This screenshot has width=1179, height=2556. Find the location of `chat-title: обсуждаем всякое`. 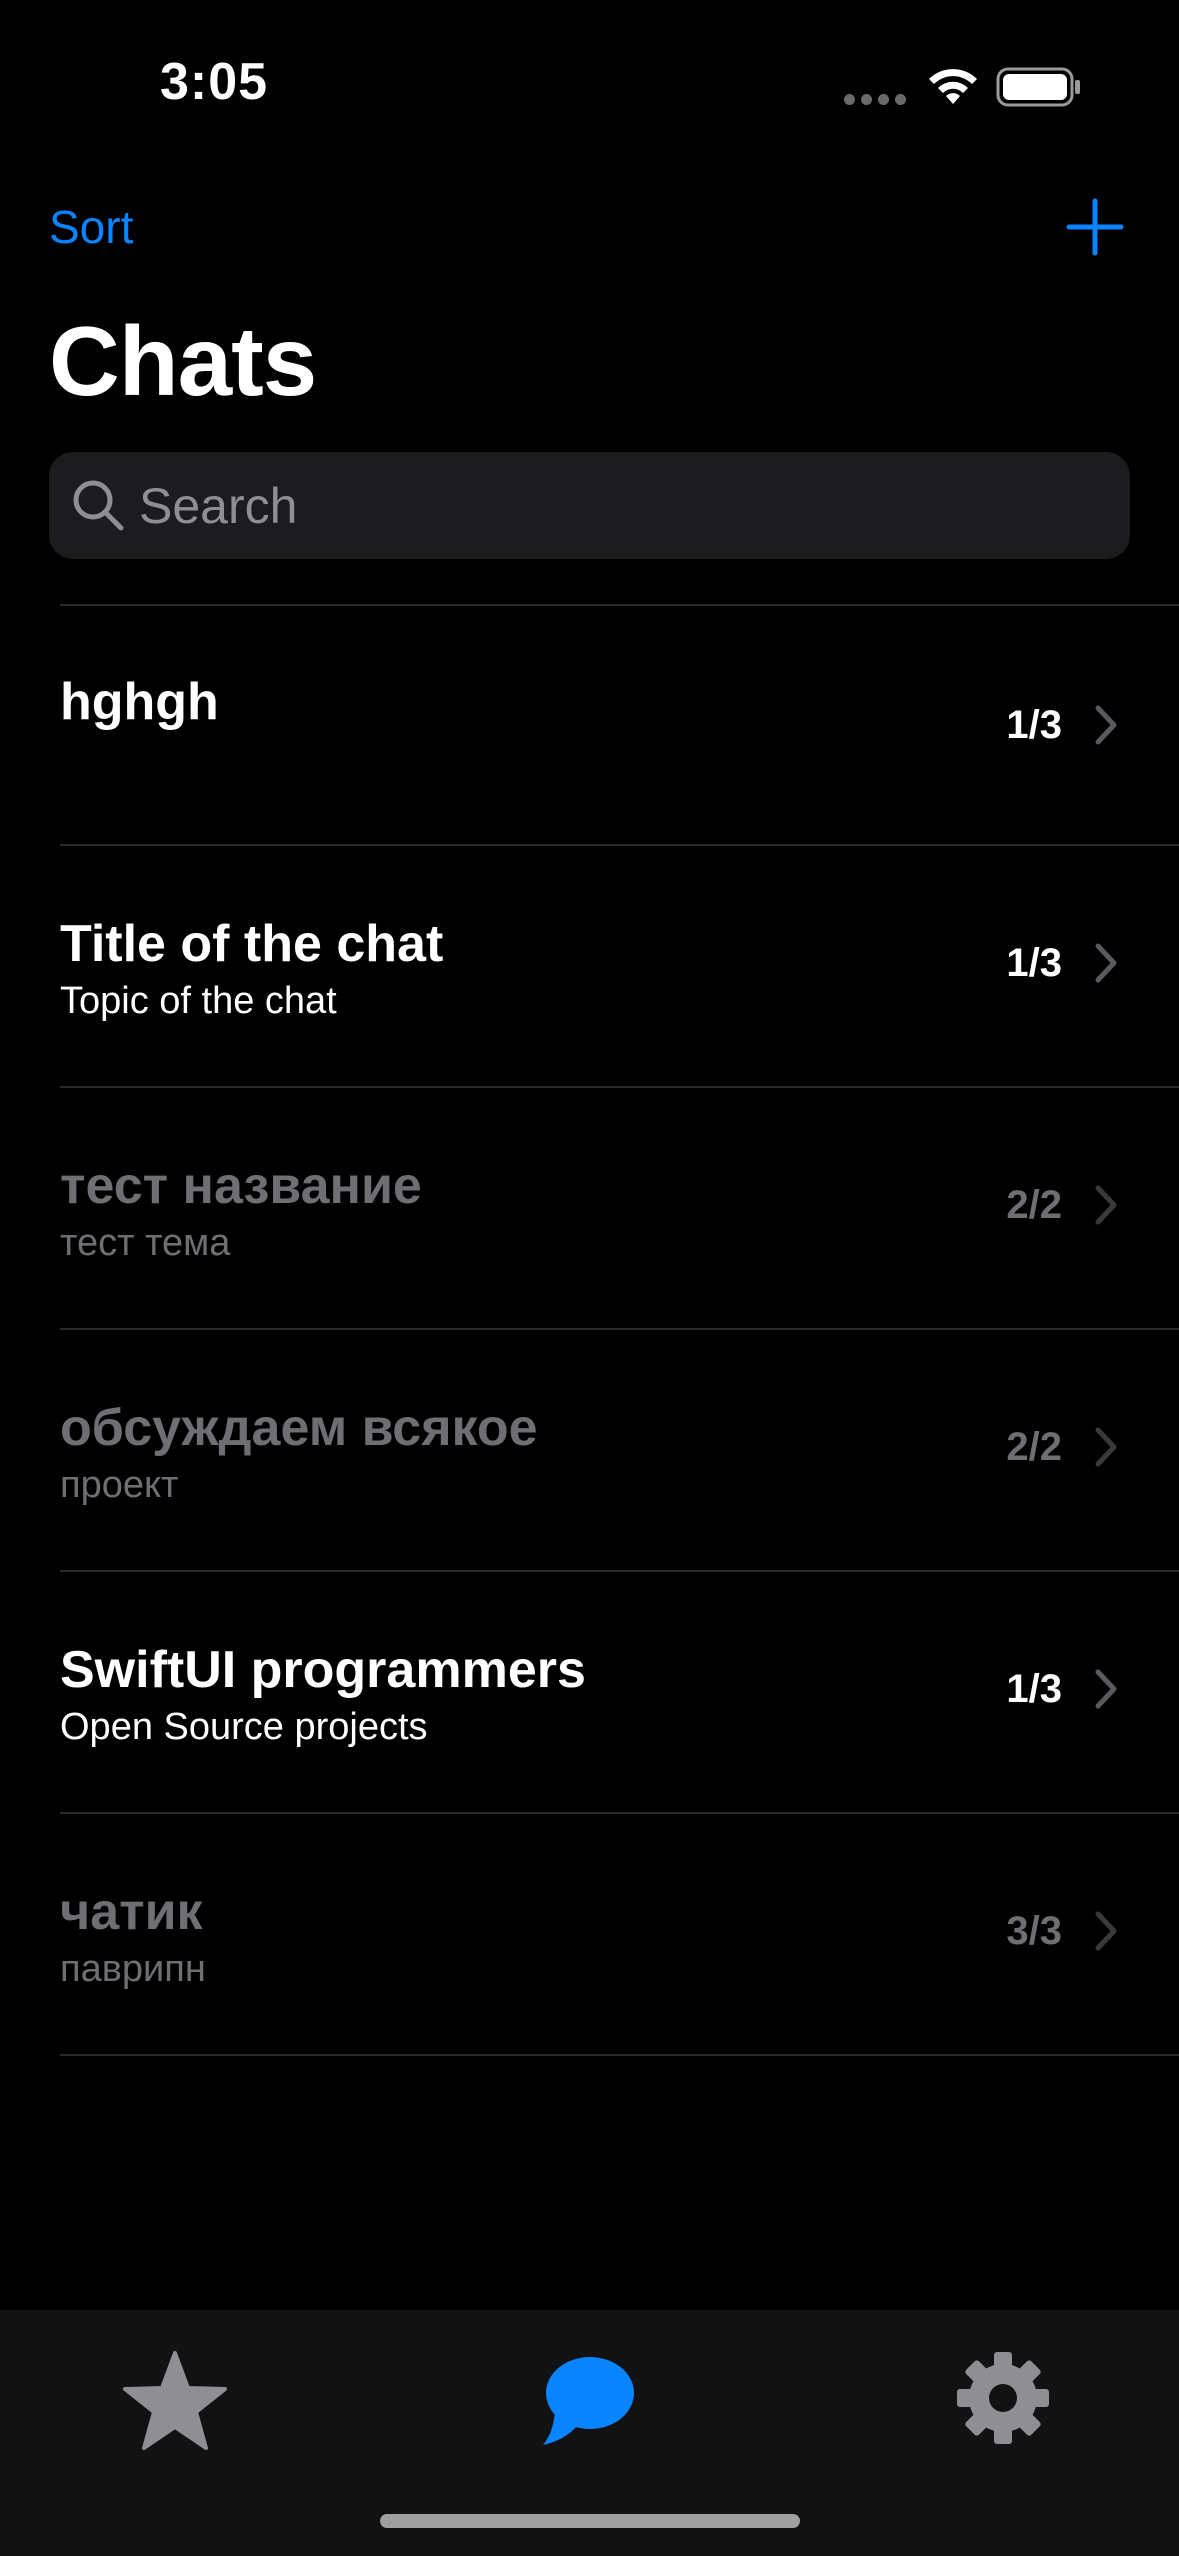

chat-title: обсуждаем всякое is located at coordinates (299, 1428).